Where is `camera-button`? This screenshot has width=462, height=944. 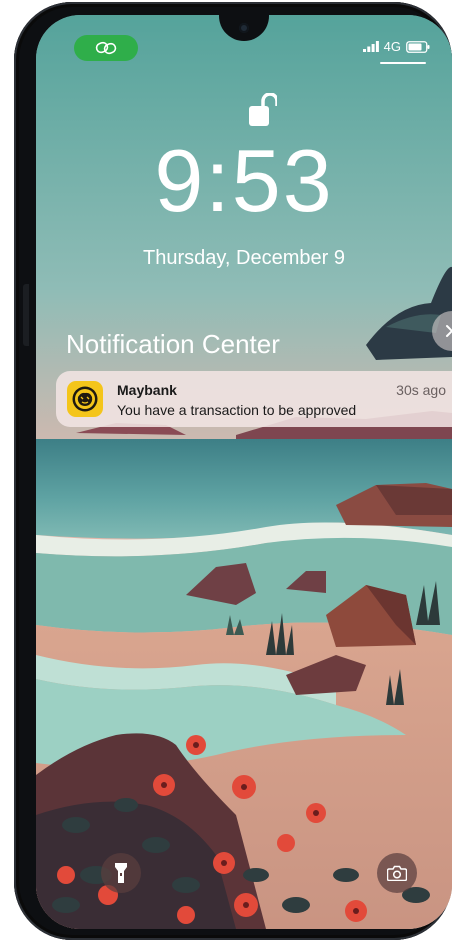 camera-button is located at coordinates (397, 873).